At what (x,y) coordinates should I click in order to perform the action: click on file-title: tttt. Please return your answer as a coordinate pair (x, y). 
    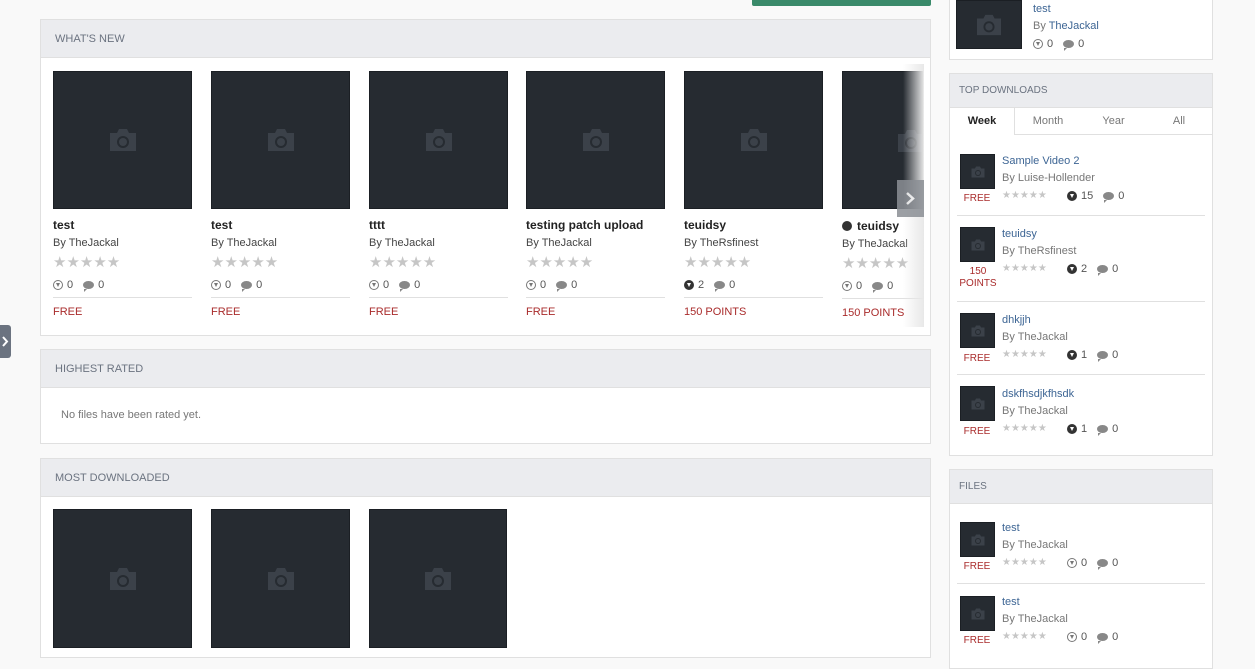
    Looking at the image, I should click on (377, 225).